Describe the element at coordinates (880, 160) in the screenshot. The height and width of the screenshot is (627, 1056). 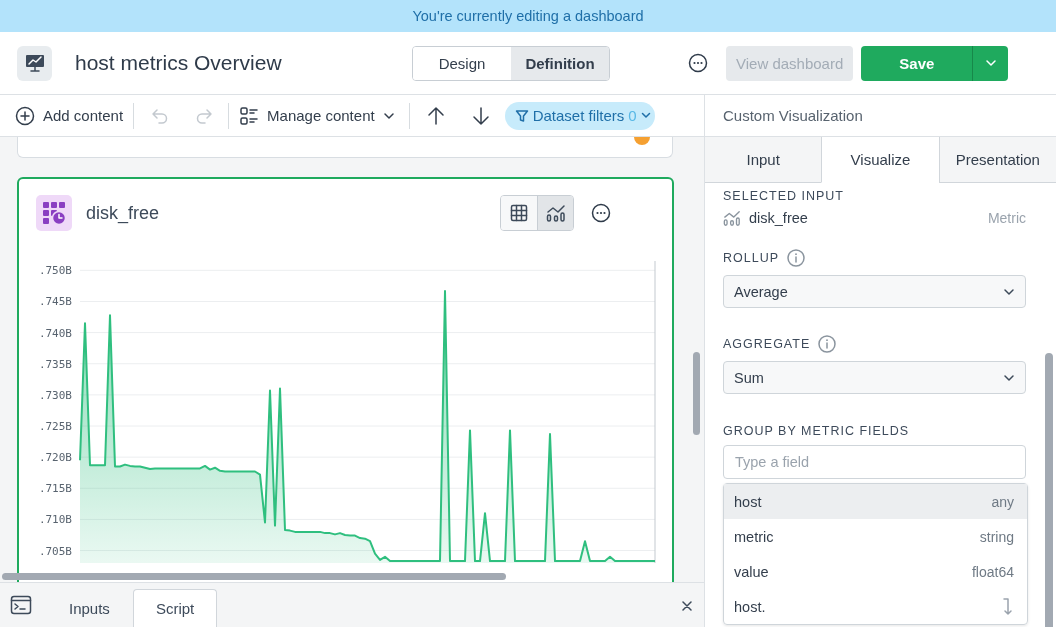
I see `panel-tab: Visualize` at that location.